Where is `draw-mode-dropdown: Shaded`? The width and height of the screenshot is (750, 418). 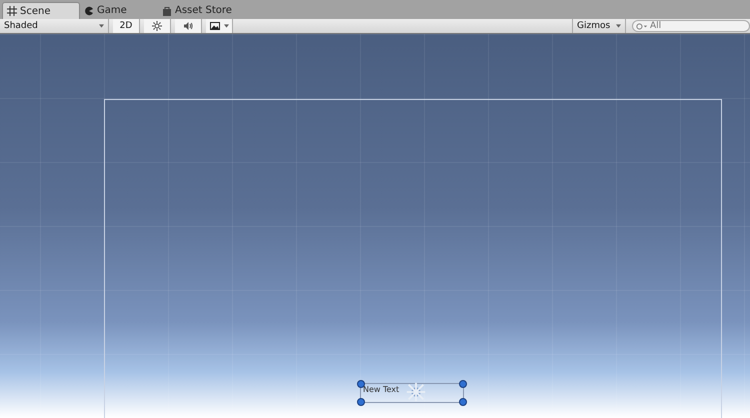 draw-mode-dropdown: Shaded is located at coordinates (54, 26).